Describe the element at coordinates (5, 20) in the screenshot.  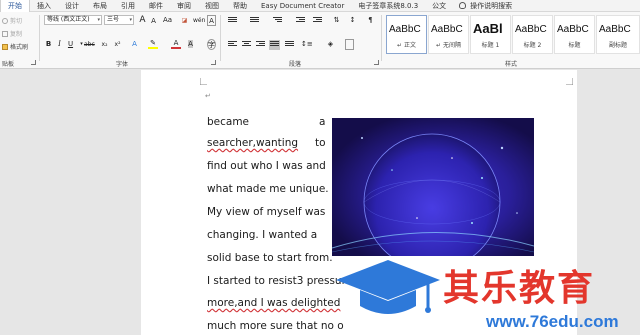
I see `scissors-icon` at that location.